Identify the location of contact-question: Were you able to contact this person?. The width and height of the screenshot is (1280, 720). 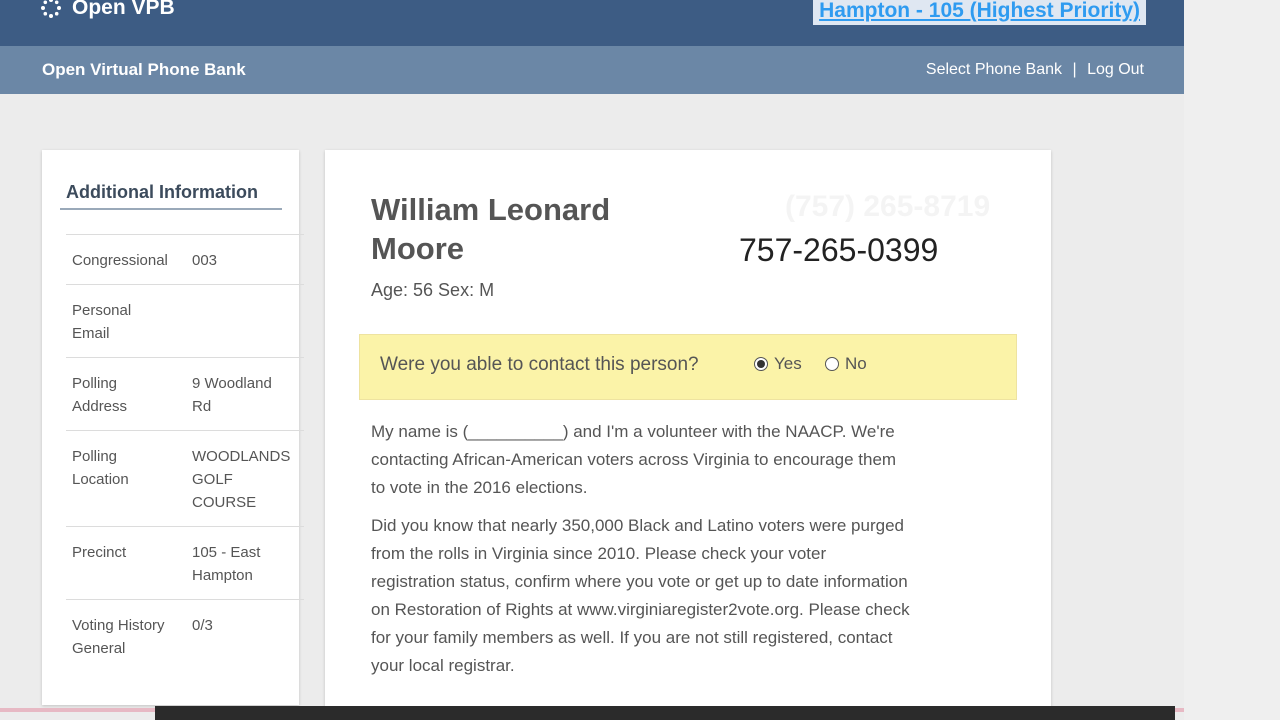
(539, 364).